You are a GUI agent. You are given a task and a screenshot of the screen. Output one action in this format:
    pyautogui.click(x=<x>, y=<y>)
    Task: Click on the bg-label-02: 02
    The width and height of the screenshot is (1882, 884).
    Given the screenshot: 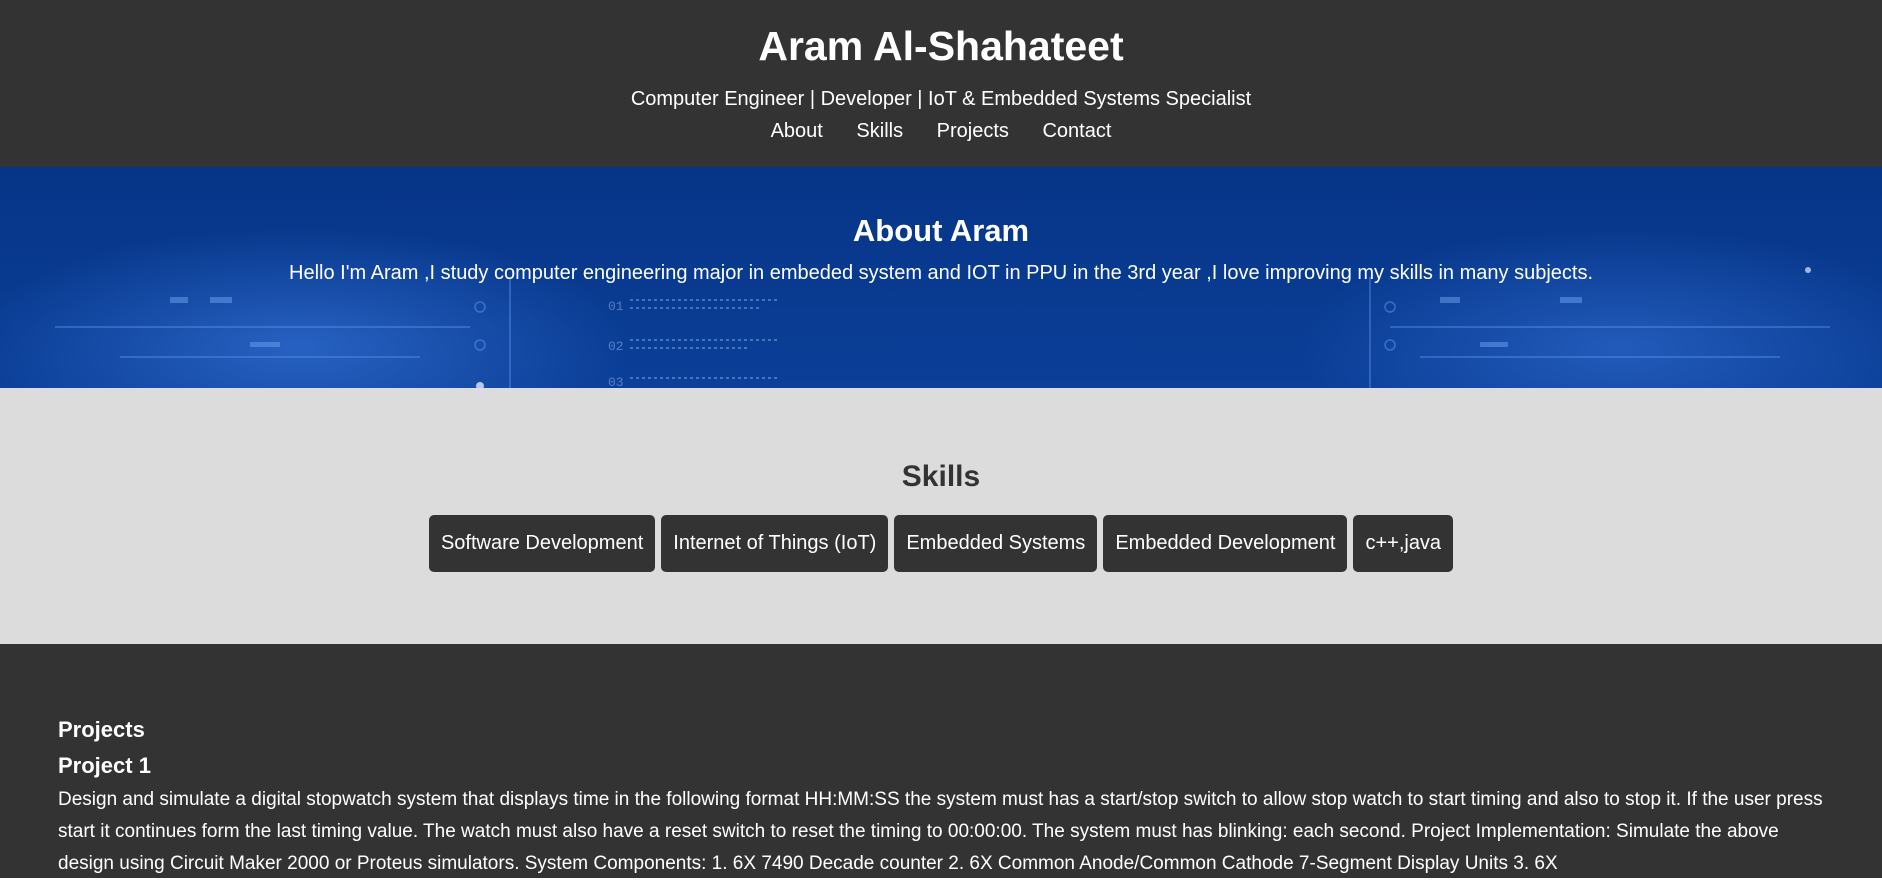 What is the action you would take?
    pyautogui.click(x=616, y=346)
    